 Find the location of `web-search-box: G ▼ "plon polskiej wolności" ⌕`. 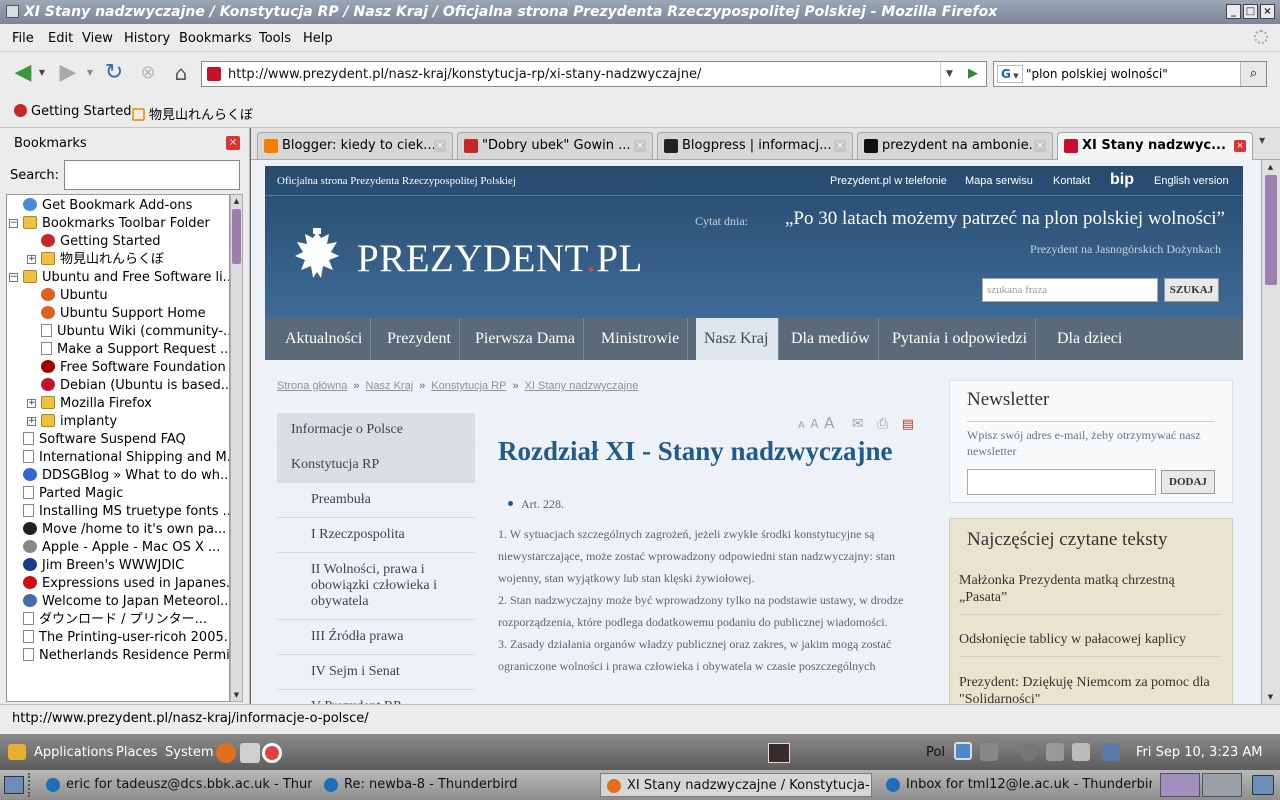

web-search-box: G ▼ "plon polskiej wolności" ⌕ is located at coordinates (1130, 74).